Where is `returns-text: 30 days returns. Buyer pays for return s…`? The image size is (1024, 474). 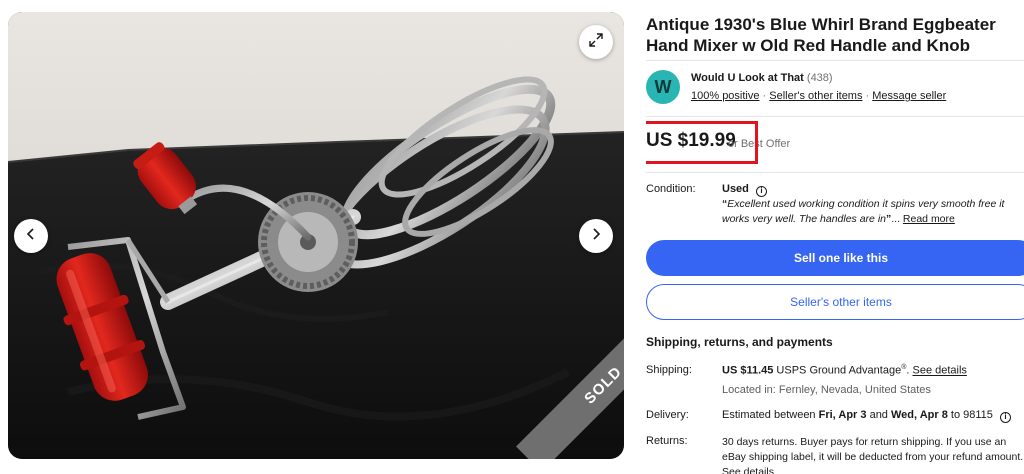
returns-text: 30 days returns. Buyer pays for return s… is located at coordinates (873, 449).